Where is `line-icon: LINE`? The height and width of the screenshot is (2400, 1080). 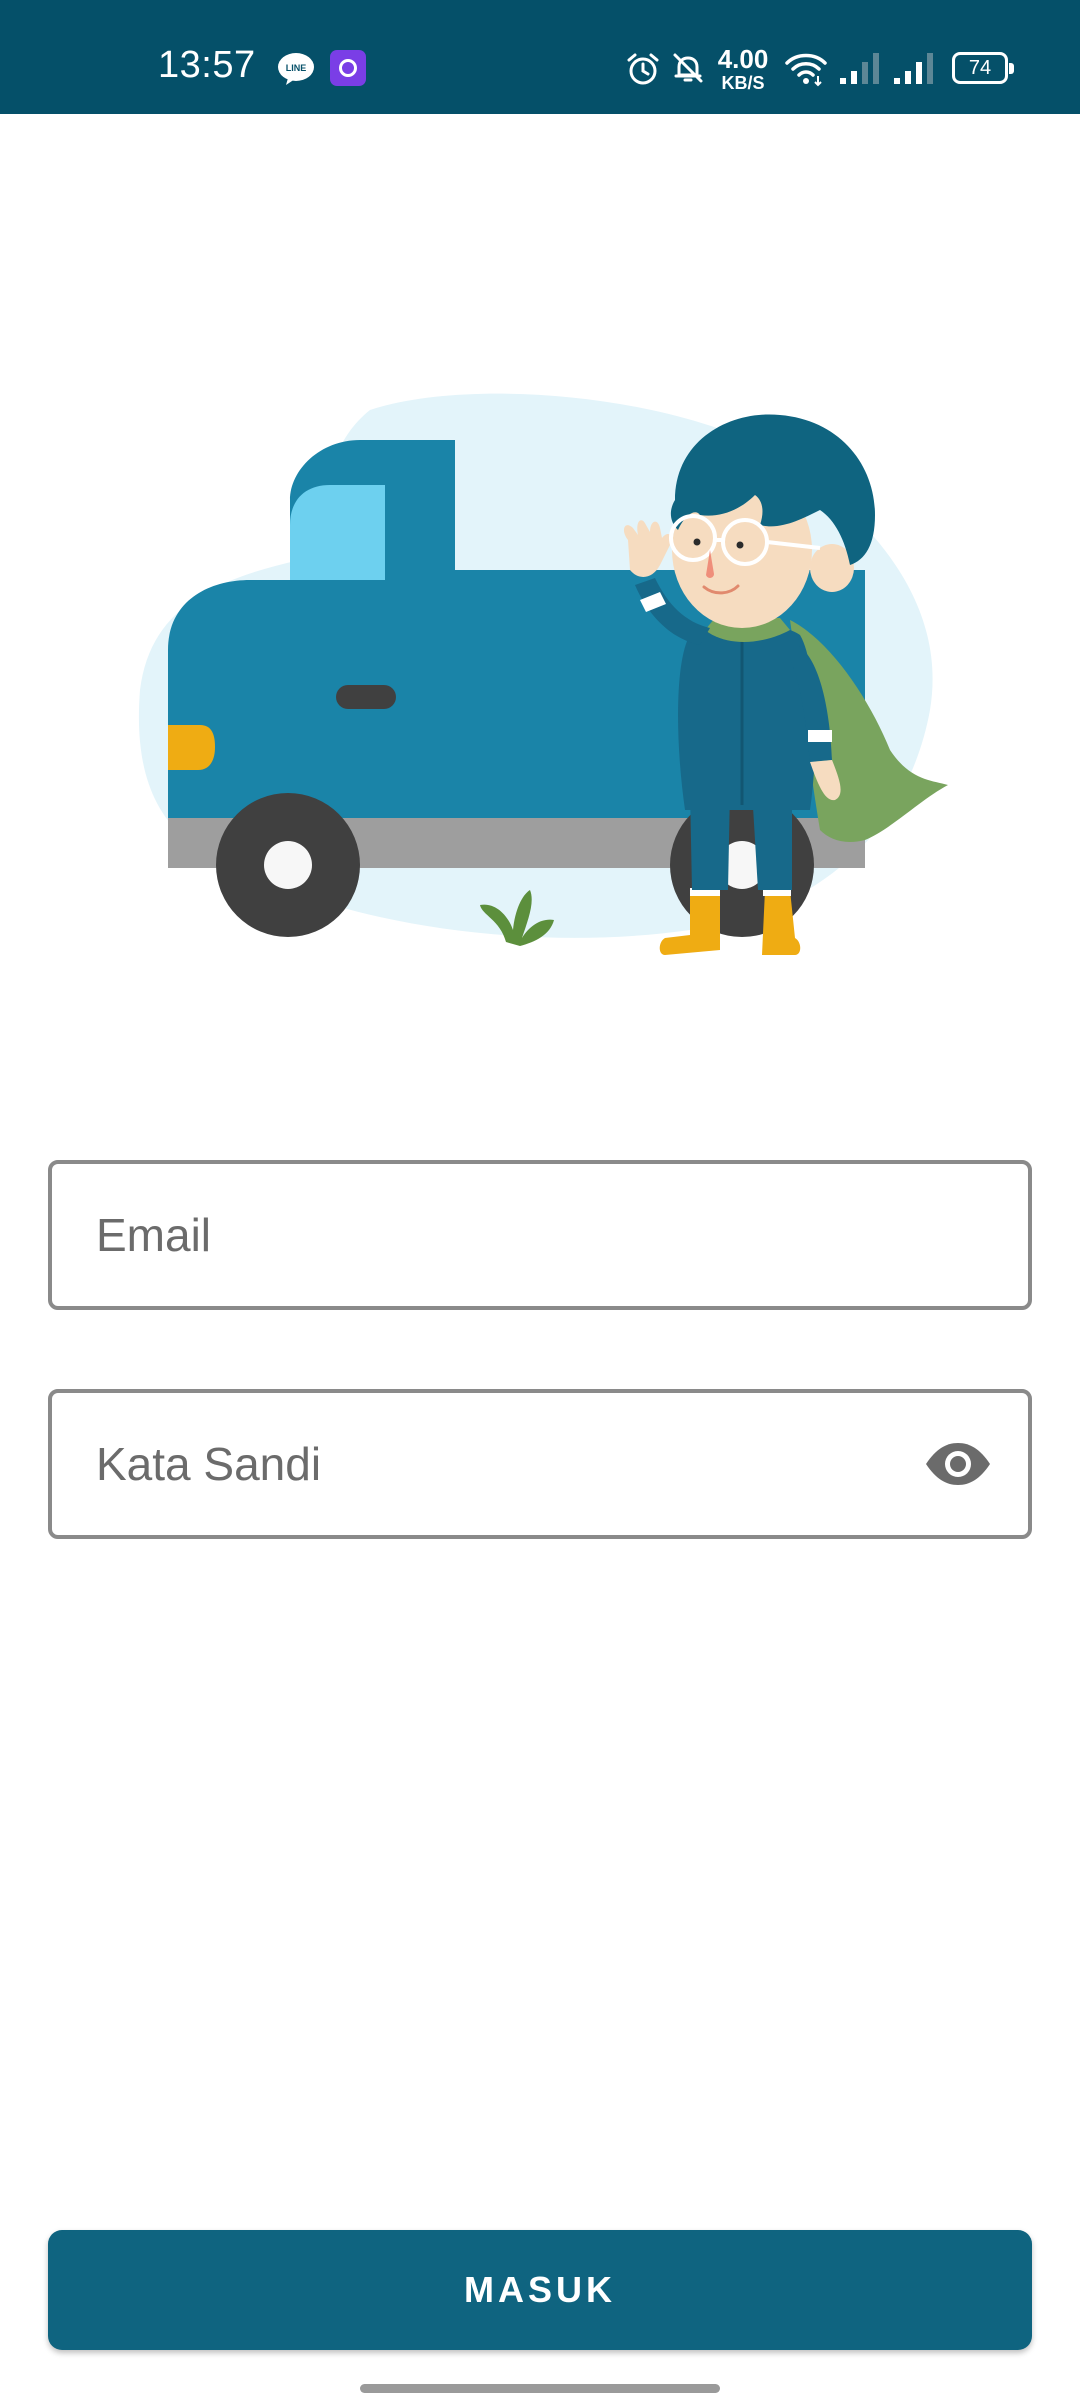 line-icon: LINE is located at coordinates (296, 69).